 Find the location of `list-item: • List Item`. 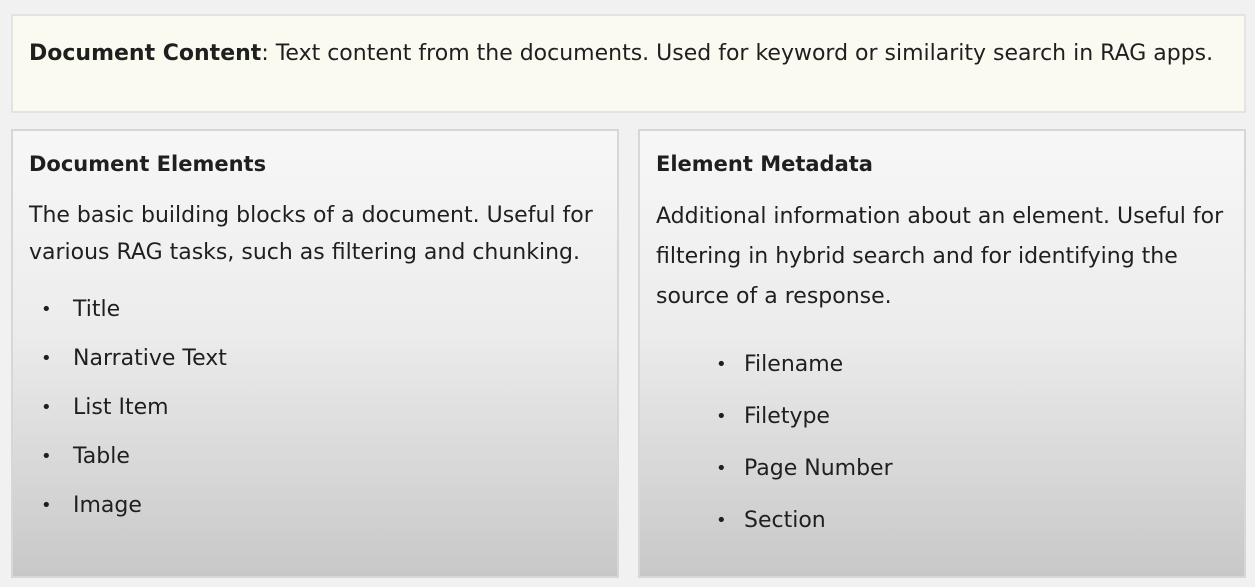

list-item: • List Item is located at coordinates (315, 407).